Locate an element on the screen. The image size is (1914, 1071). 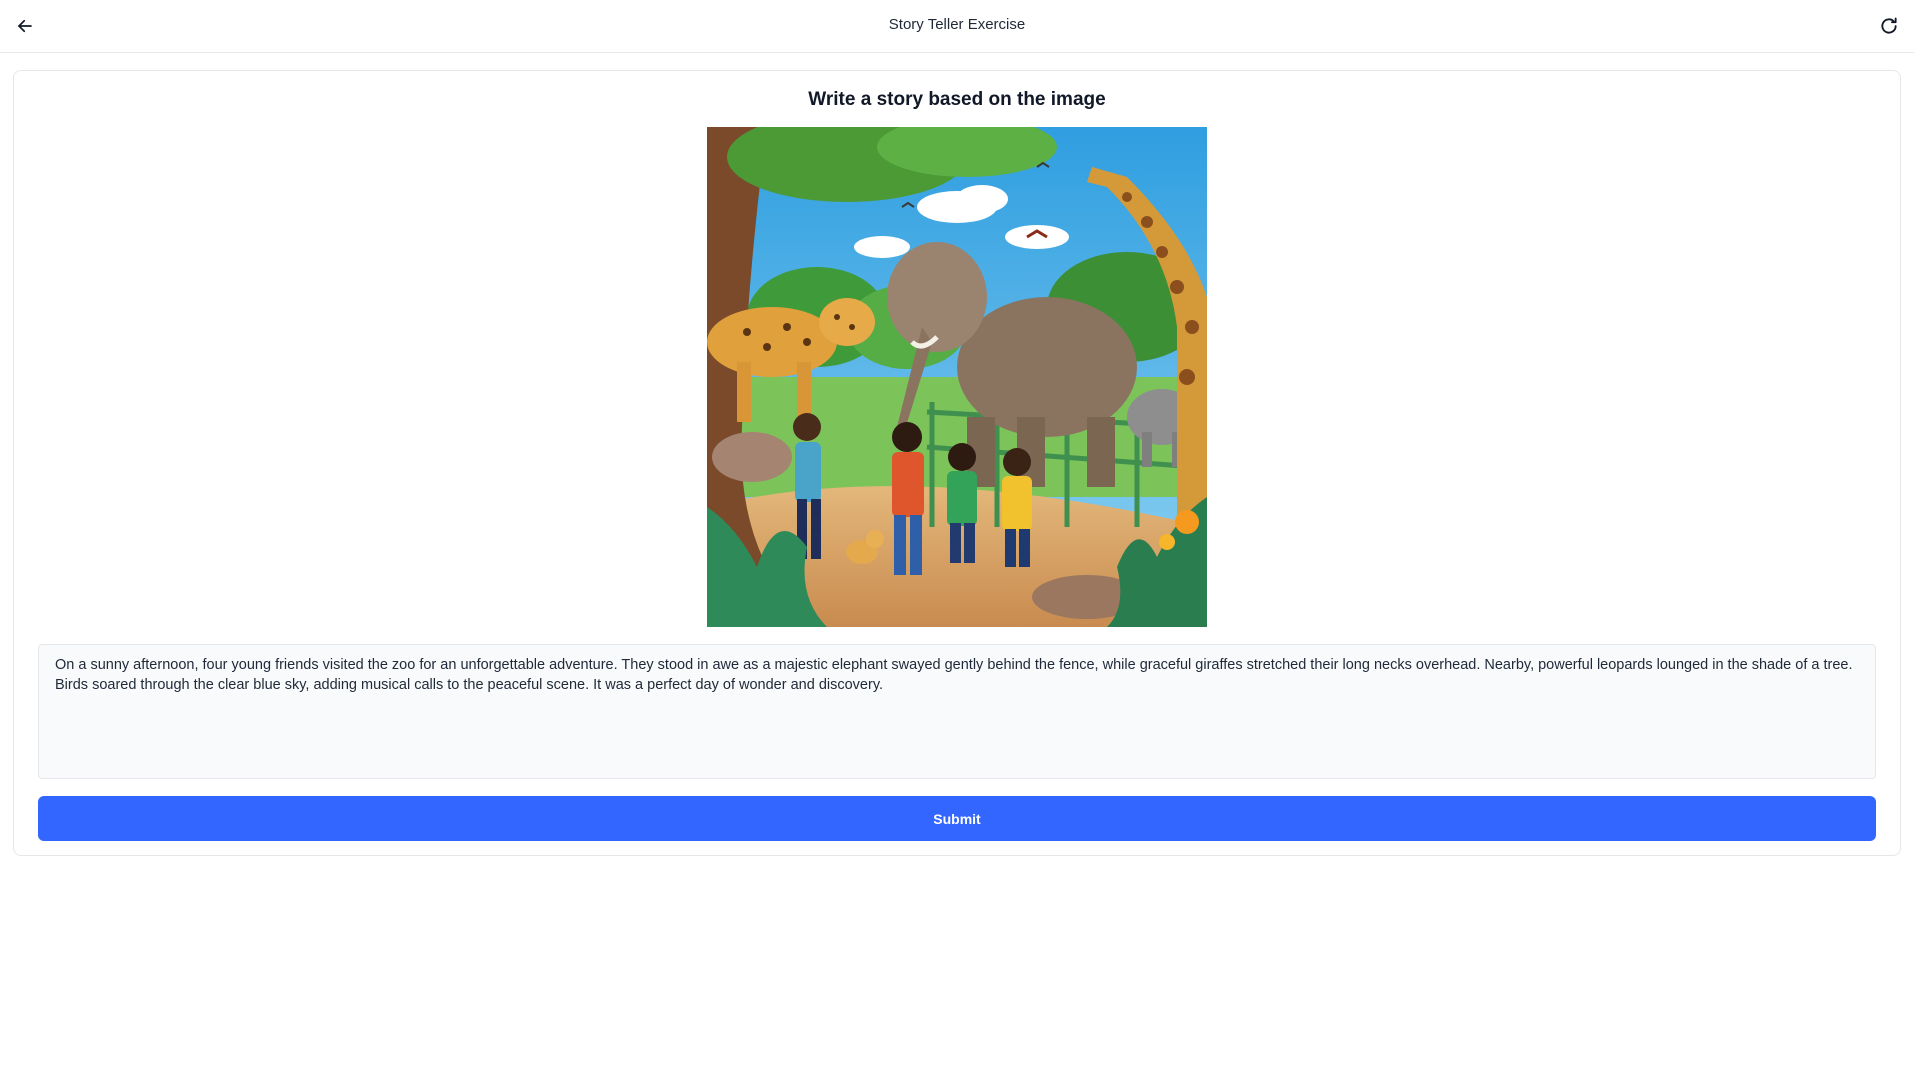
top-bar: Story Teller Exercise is located at coordinates (957, 26).